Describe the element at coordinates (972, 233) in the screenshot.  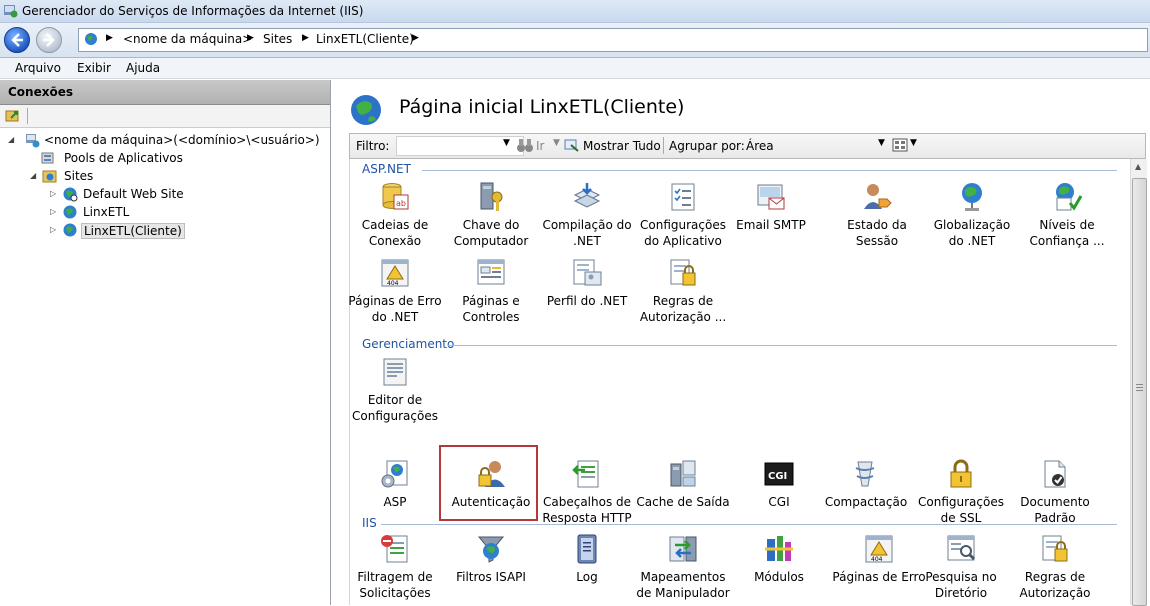
I see `feature-label: Globalização do .NET` at that location.